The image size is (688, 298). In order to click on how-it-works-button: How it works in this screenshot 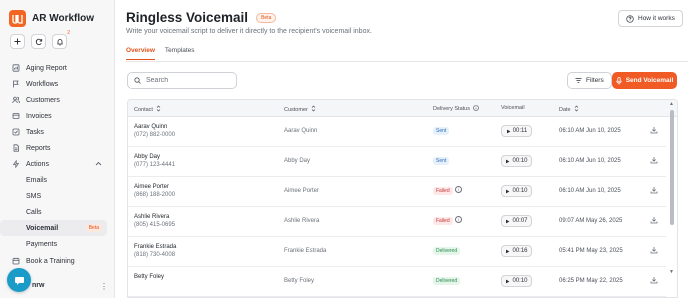, I will do `click(650, 18)`.